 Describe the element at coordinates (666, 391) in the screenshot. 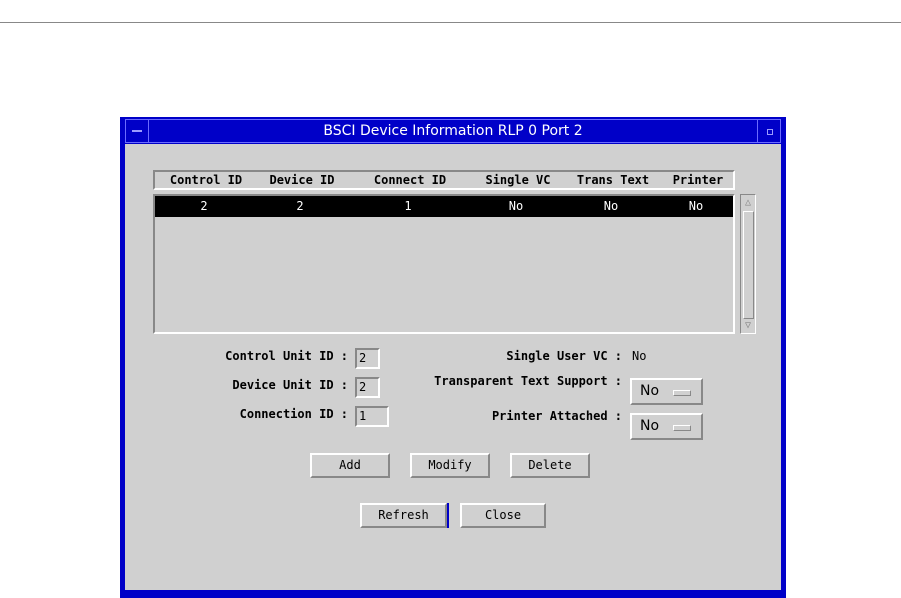

I see `transparent-text-option-menu: No` at that location.